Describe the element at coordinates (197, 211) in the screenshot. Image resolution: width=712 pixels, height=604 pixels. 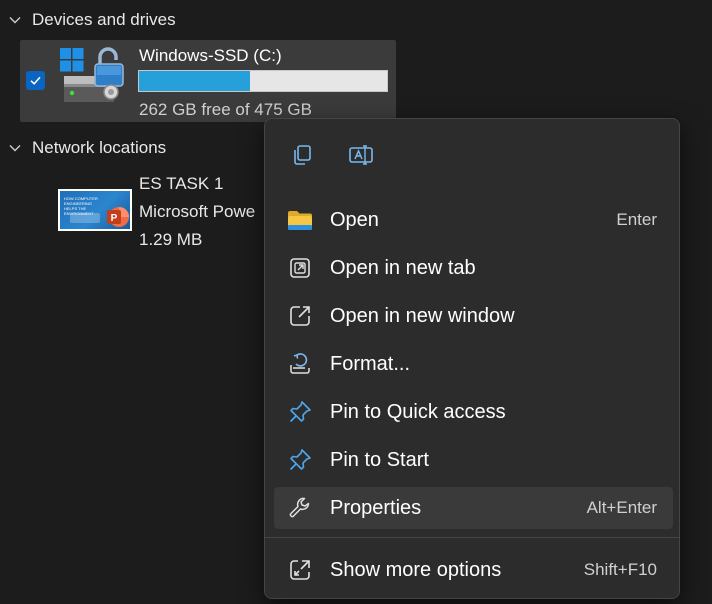
I see `file-type: Microsoft Powe` at that location.